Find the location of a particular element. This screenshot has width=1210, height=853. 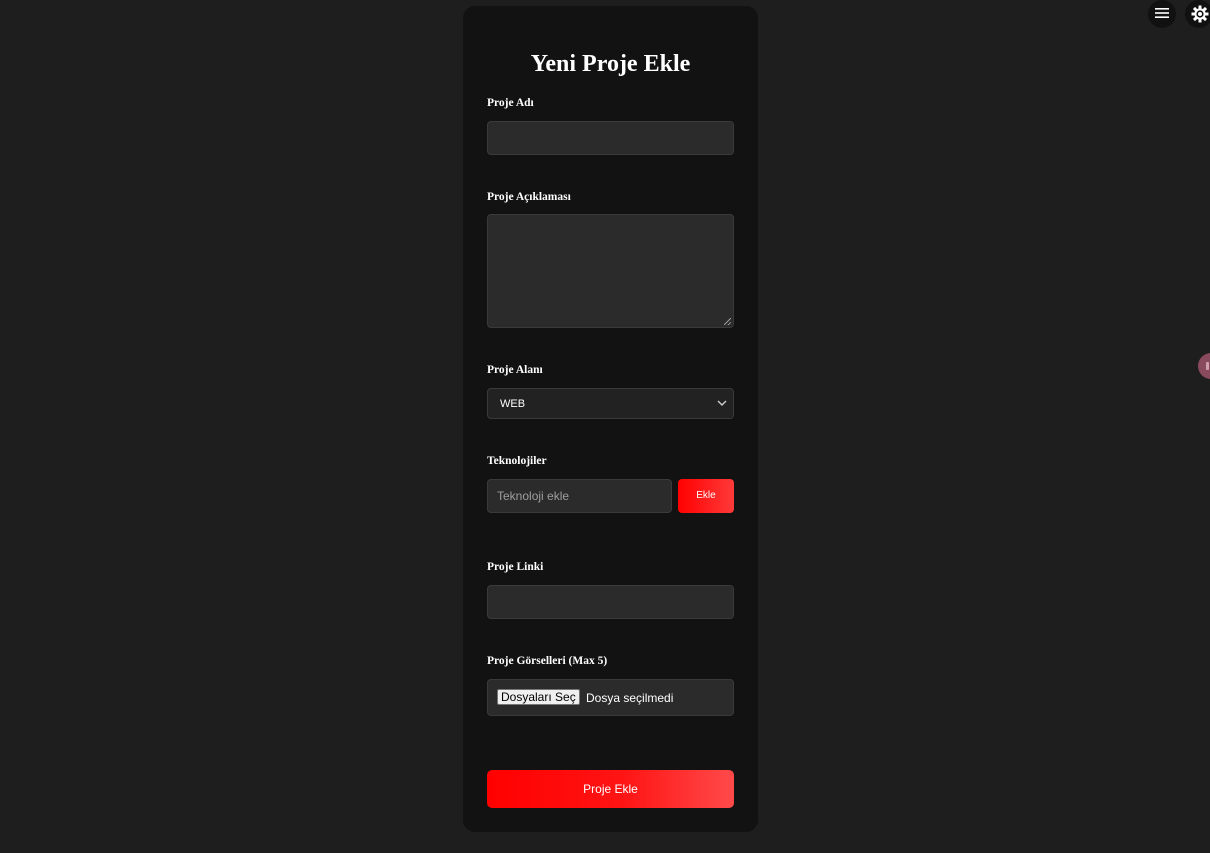

project-description-textarea is located at coordinates (610, 271).